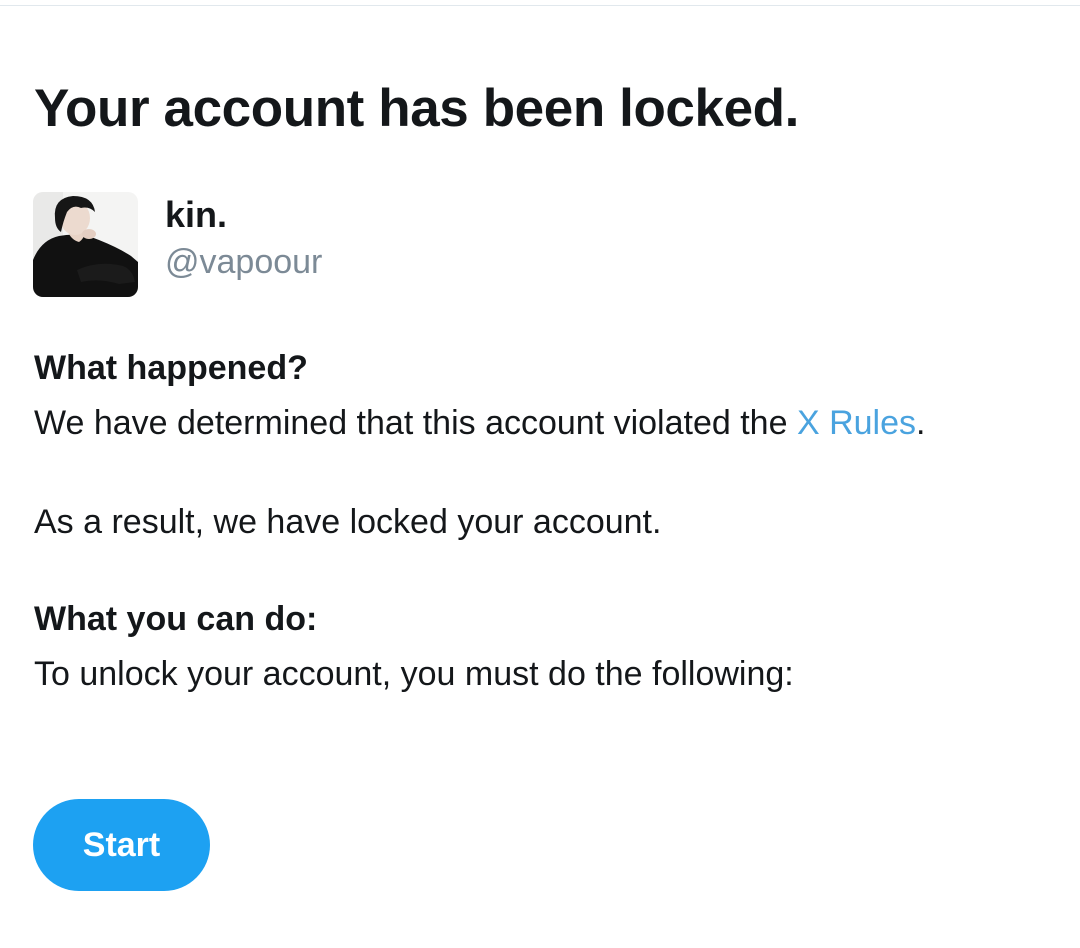  Describe the element at coordinates (856, 423) in the screenshot. I see `x-rules-link: X Rules` at that location.